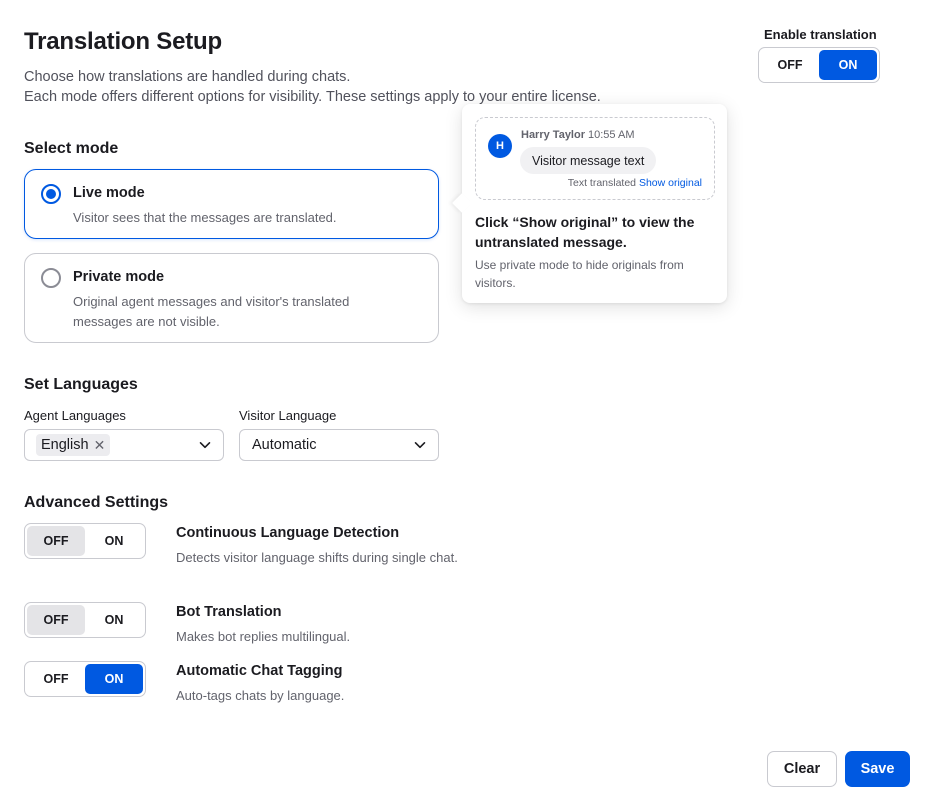 The height and width of the screenshot is (804, 925). Describe the element at coordinates (65, 445) in the screenshot. I see `language-chip-label: English` at that location.